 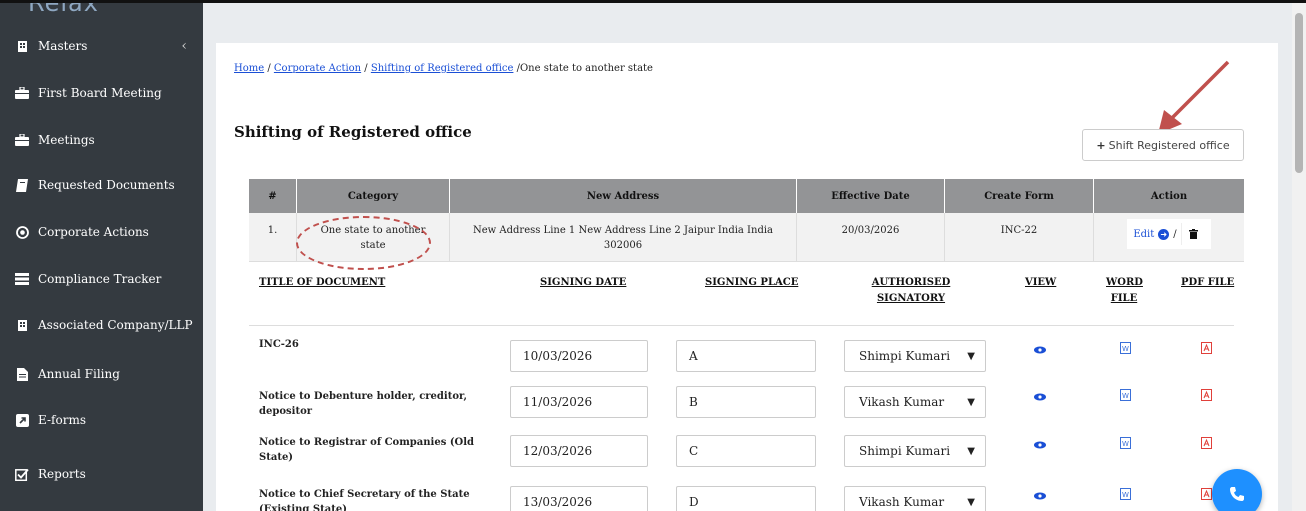 What do you see at coordinates (741, 325) in the screenshot?
I see `divider` at bounding box center [741, 325].